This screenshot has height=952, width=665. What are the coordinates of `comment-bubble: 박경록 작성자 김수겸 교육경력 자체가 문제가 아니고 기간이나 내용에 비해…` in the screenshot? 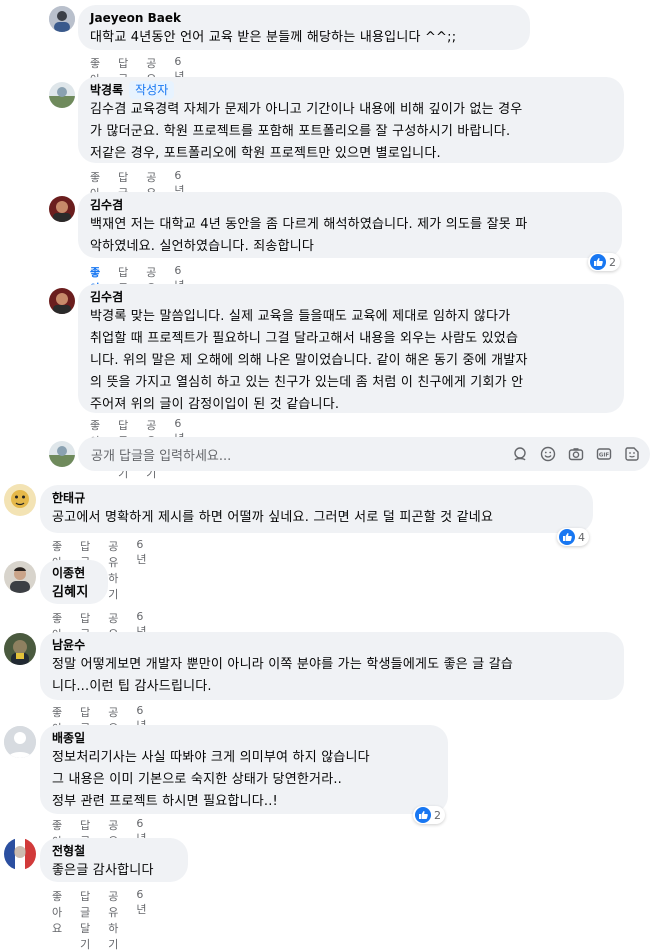 It's located at (351, 120).